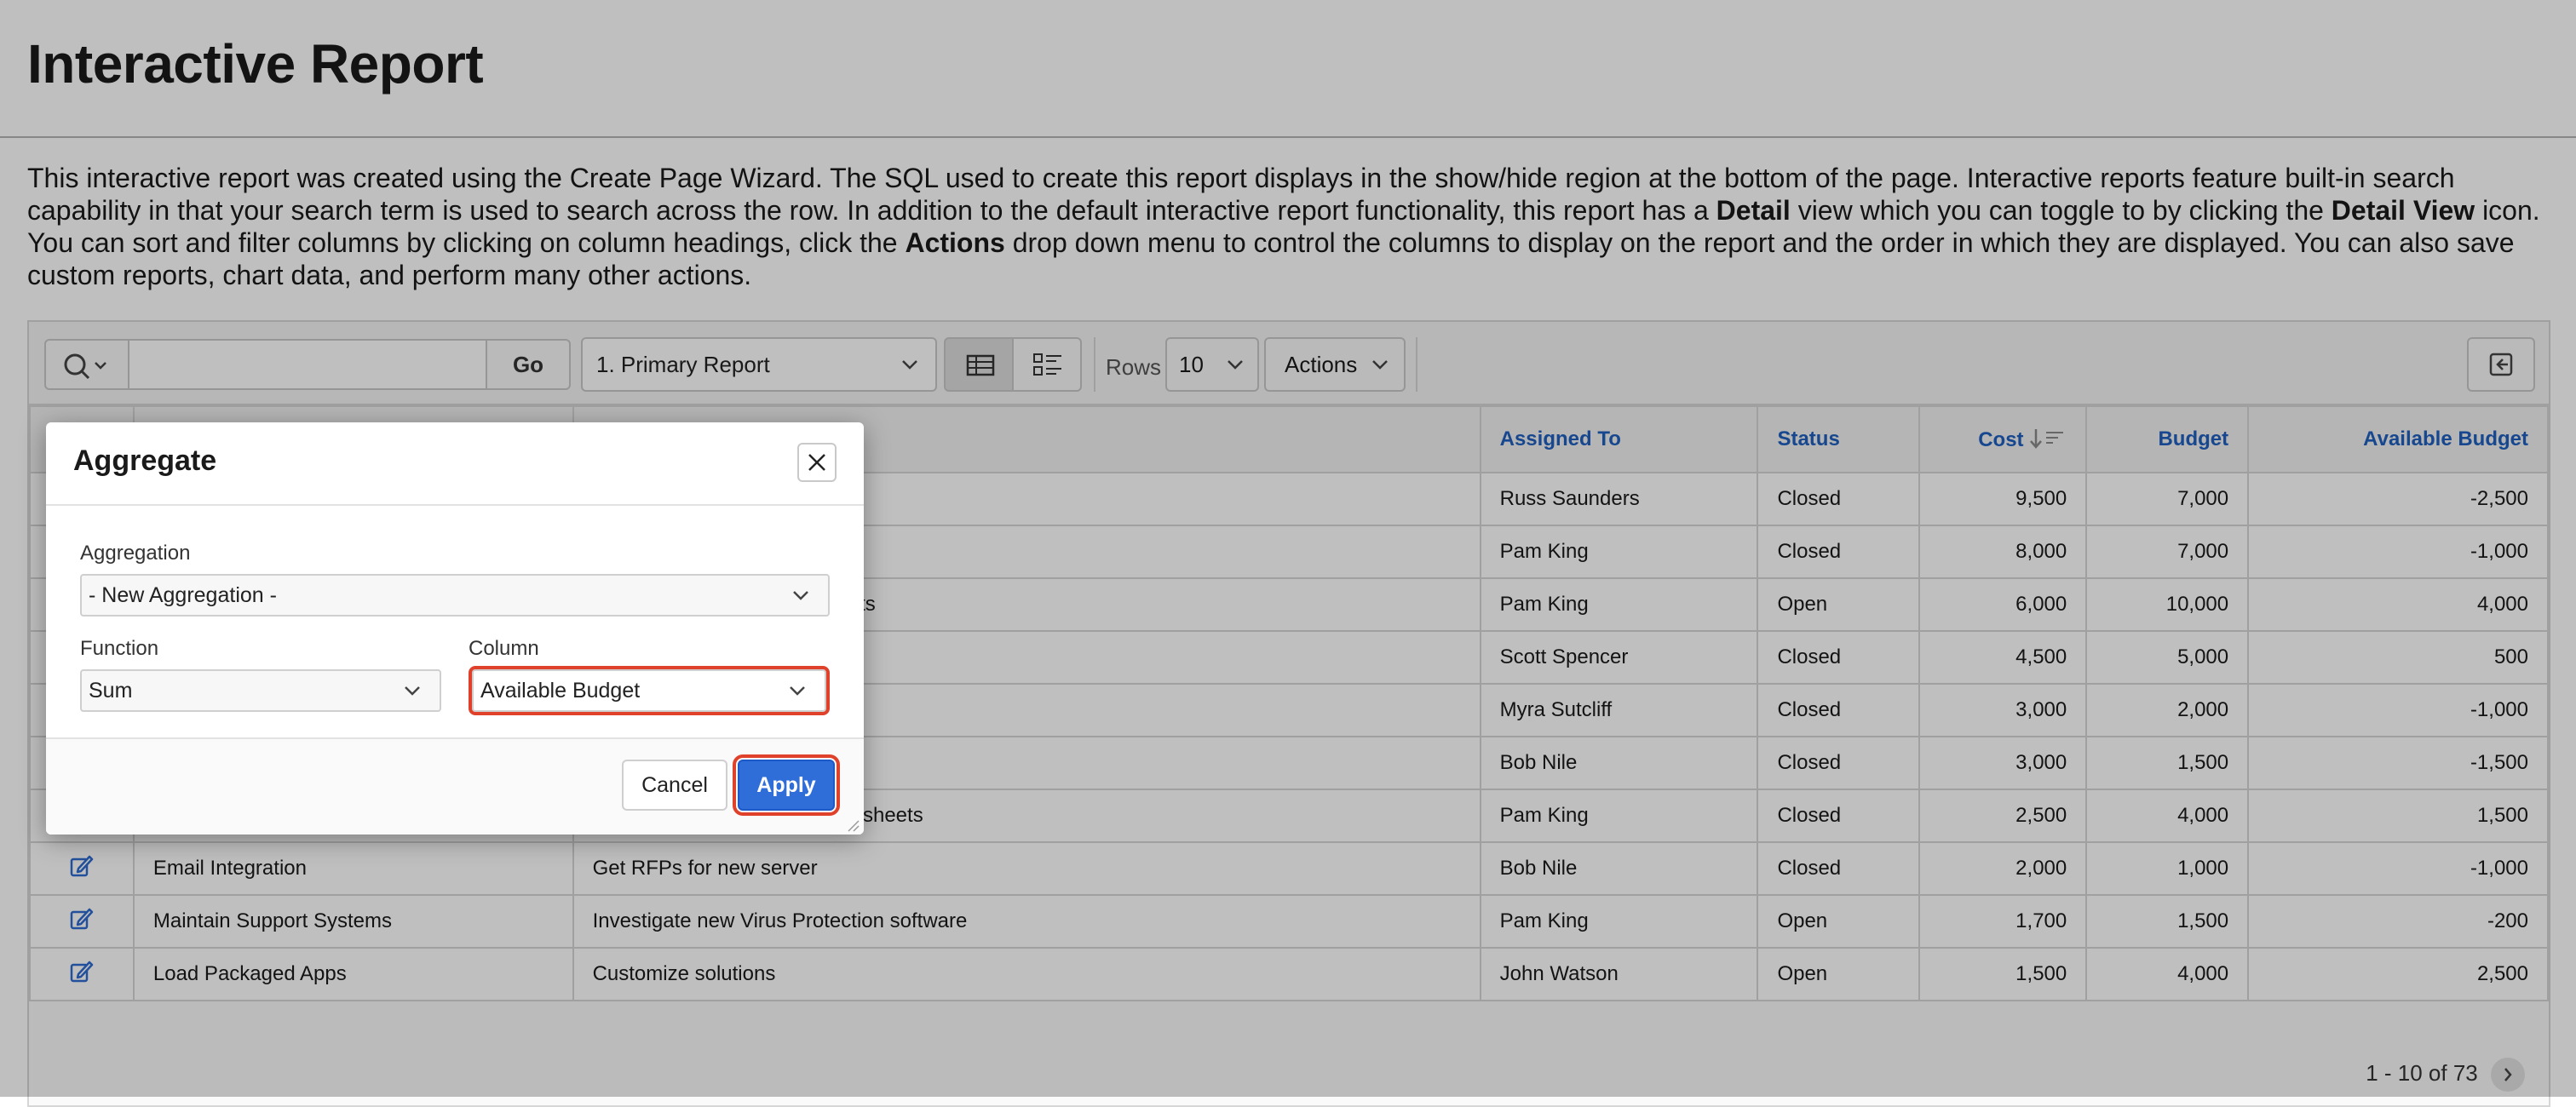  I want to click on cancel-button: Cancel, so click(674, 786).